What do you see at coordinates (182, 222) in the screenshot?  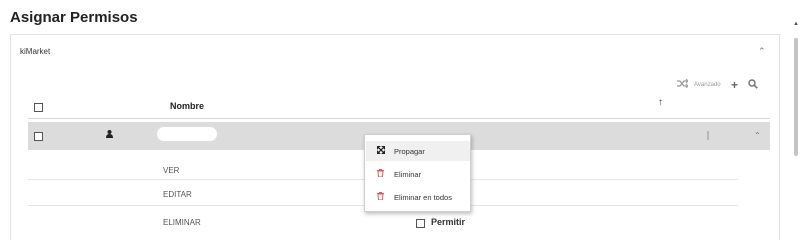 I see `permission-label-eliminar: ELIMINAR` at bounding box center [182, 222].